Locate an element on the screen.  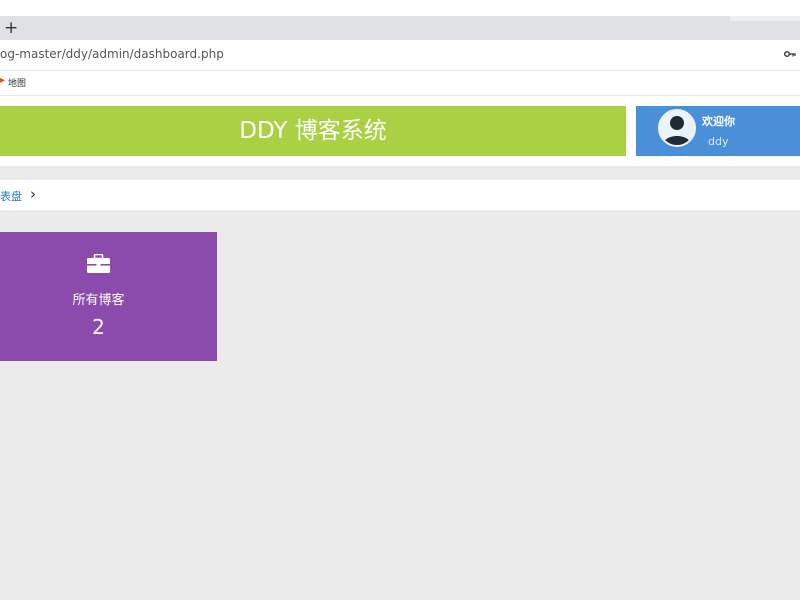
stat-card-all-blogs: 所有博客 2 is located at coordinates (108, 296).